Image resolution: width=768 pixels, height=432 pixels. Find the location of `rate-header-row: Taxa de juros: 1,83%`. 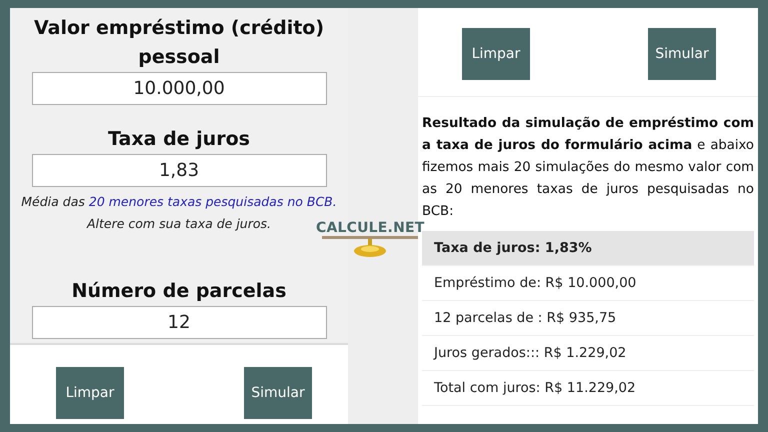

rate-header-row: Taxa de juros: 1,83% is located at coordinates (588, 248).